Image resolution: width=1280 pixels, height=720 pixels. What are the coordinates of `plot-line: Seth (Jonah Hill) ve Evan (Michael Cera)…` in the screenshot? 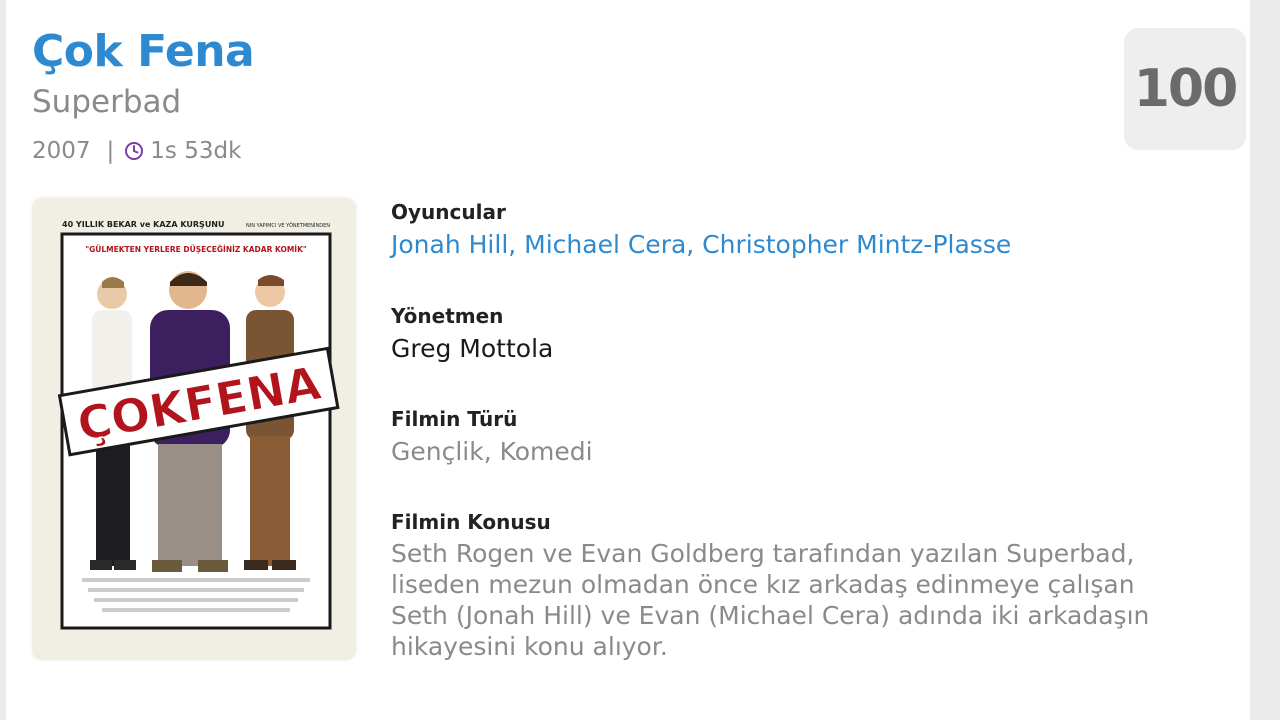 It's located at (770, 615).